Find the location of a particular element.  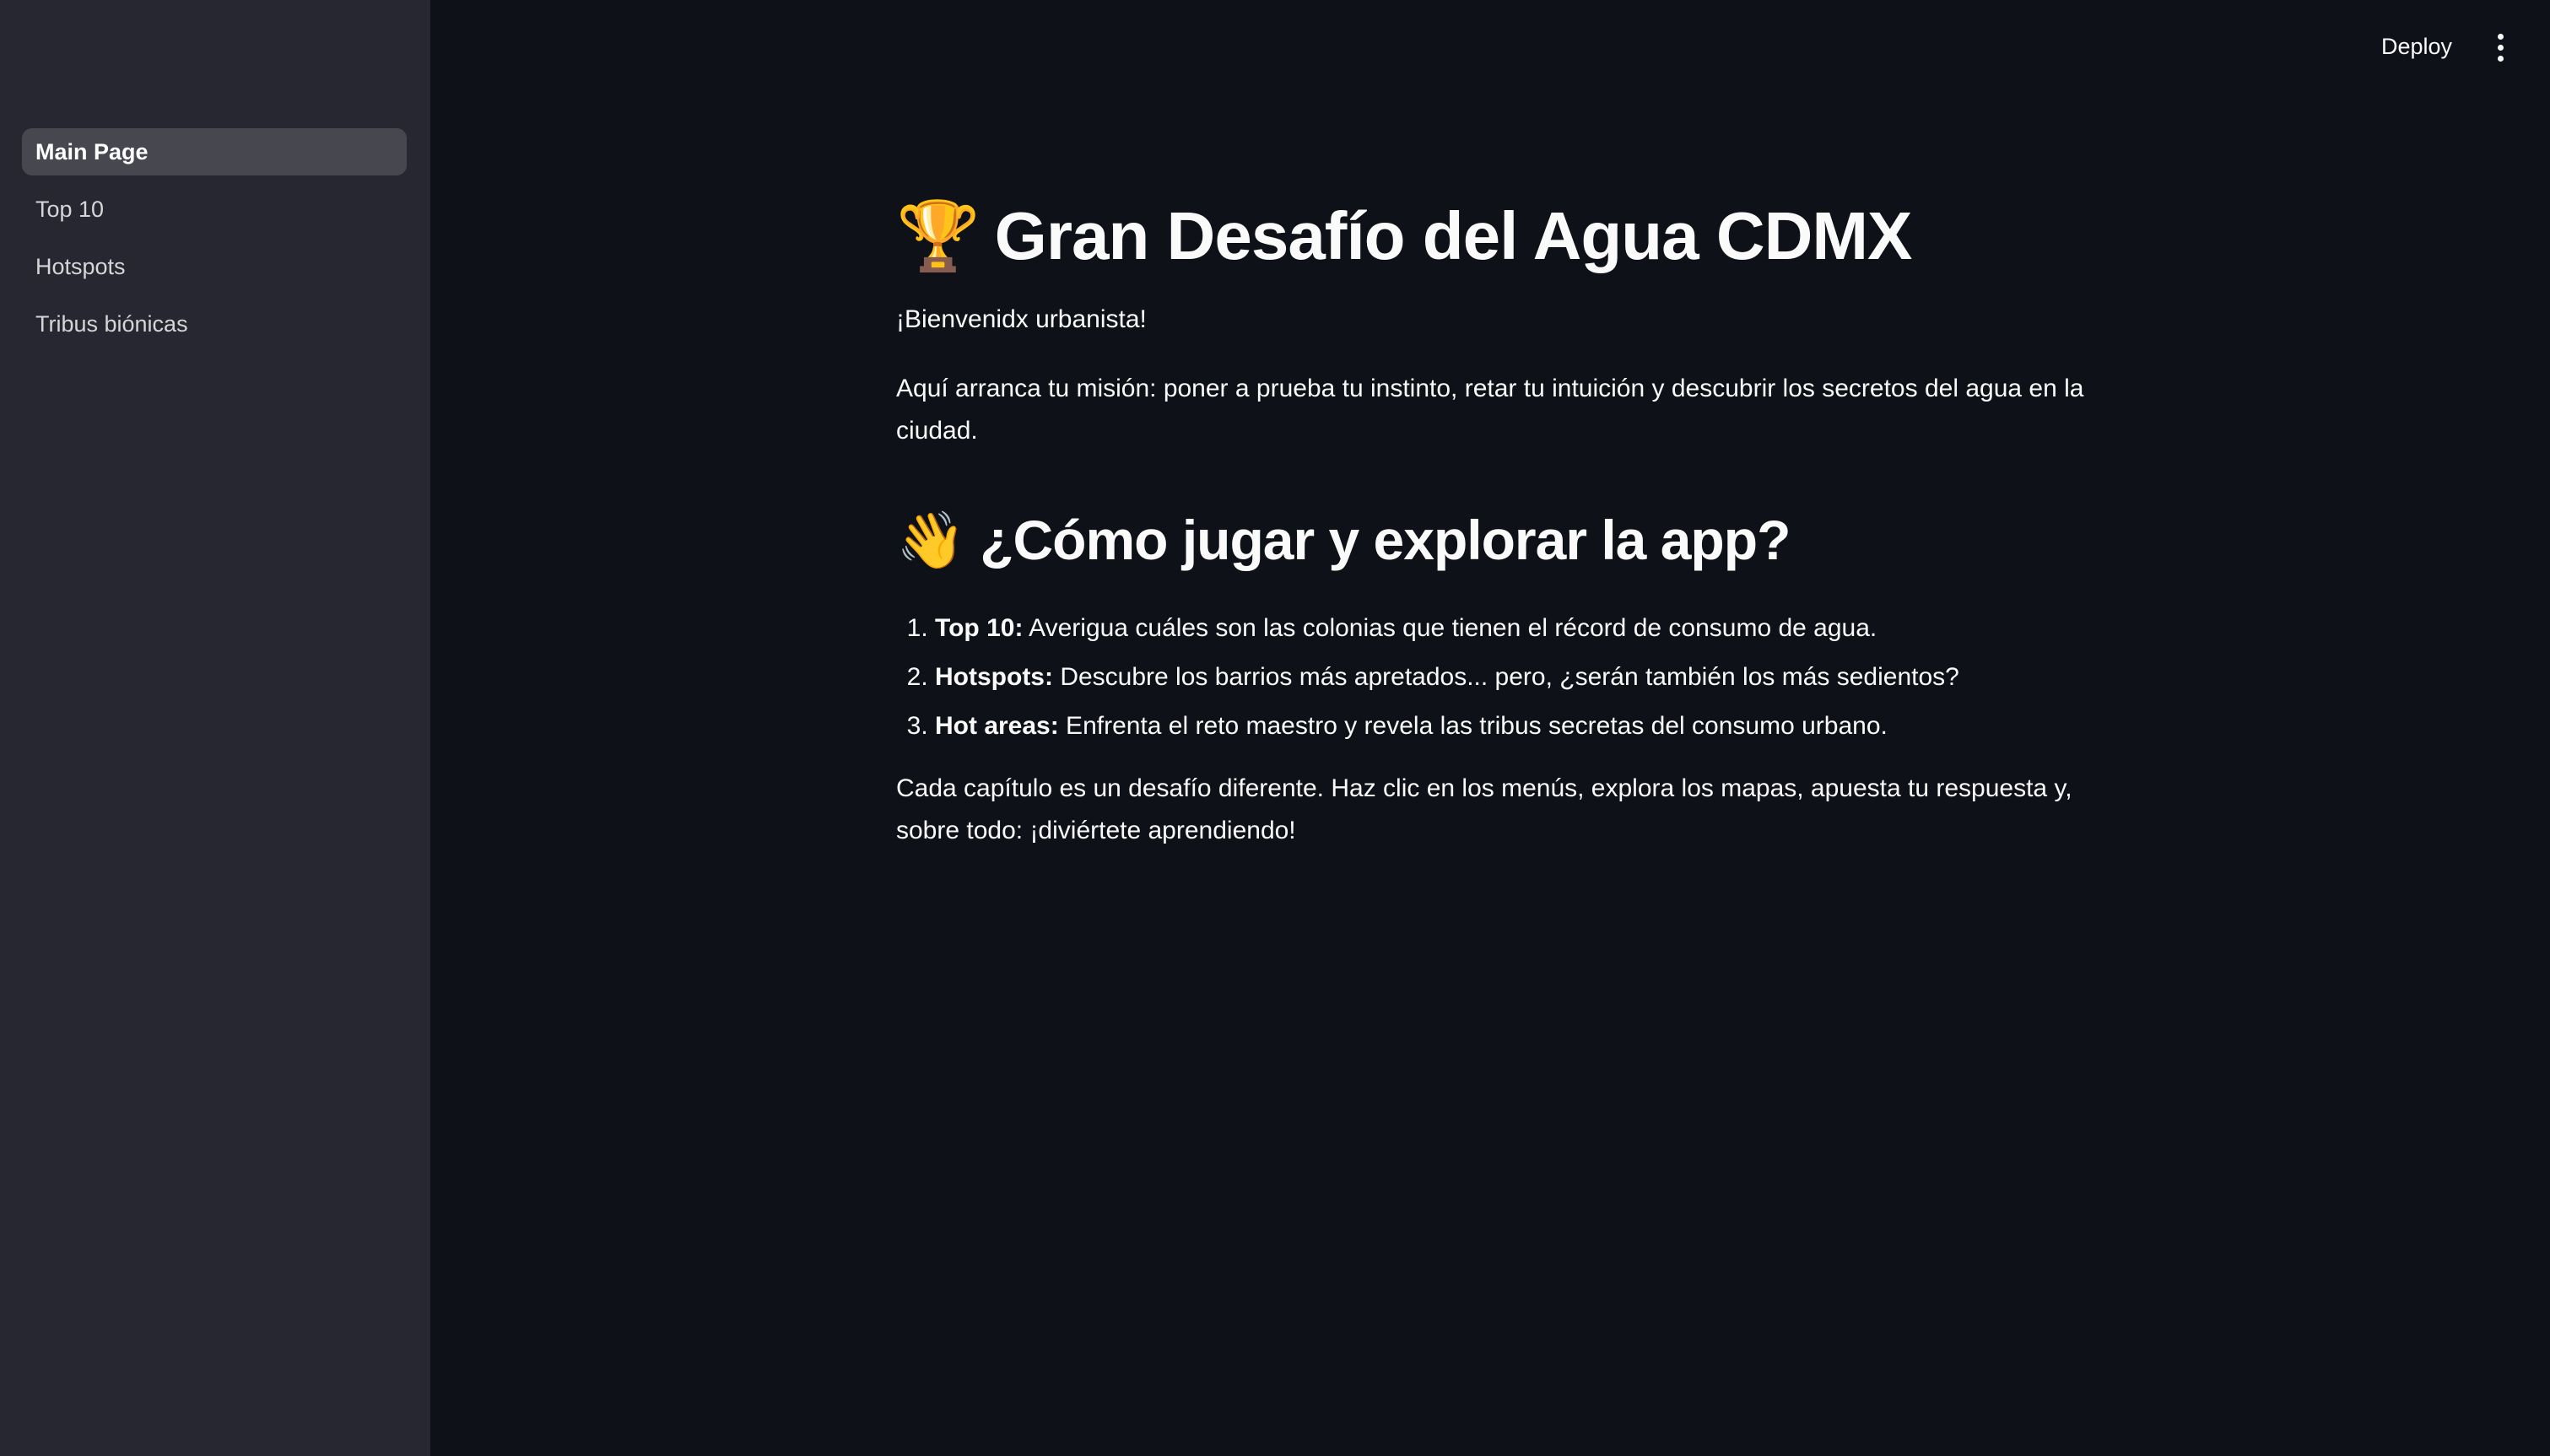

sidebar-item-label: Main Page is located at coordinates (92, 151).